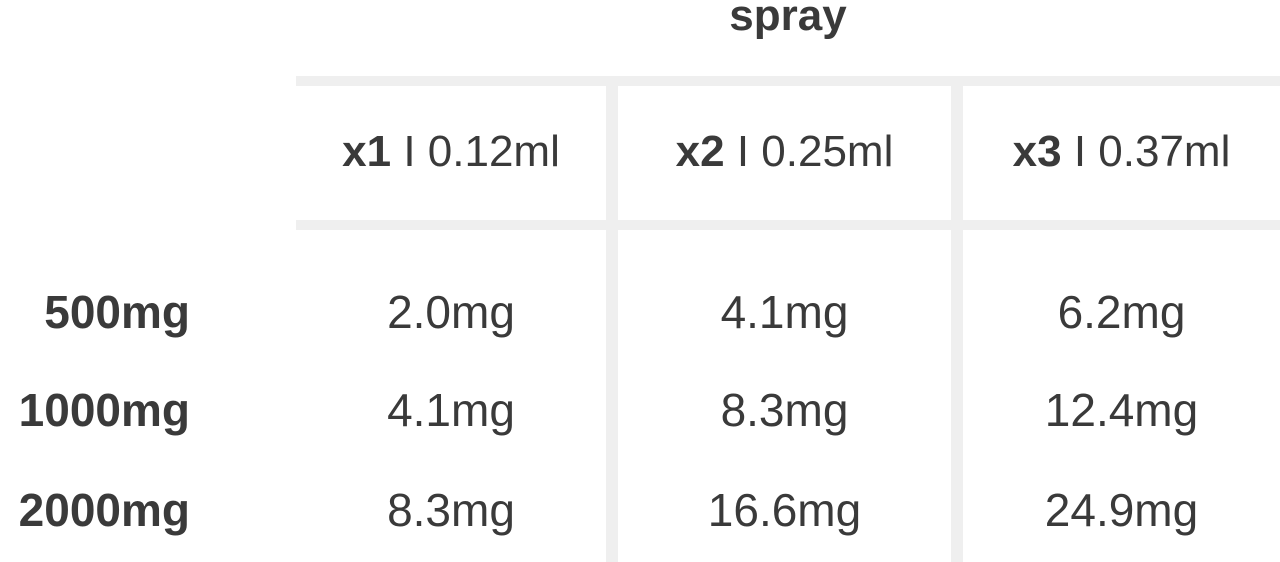  Describe the element at coordinates (1037, 151) in the screenshot. I see `column-multiplier: x3` at that location.